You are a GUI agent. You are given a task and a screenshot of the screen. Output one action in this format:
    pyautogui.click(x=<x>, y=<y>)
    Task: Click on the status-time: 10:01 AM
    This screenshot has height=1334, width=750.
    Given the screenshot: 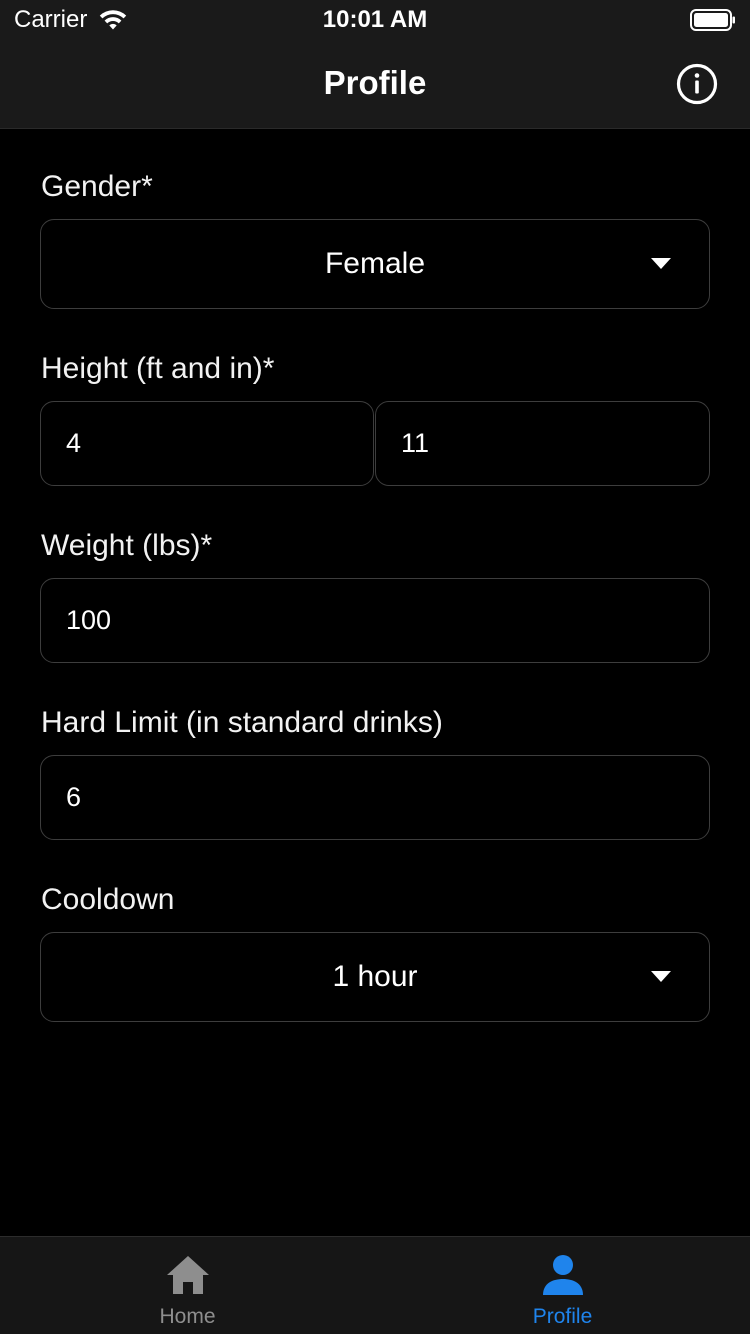 What is the action you would take?
    pyautogui.click(x=375, y=19)
    